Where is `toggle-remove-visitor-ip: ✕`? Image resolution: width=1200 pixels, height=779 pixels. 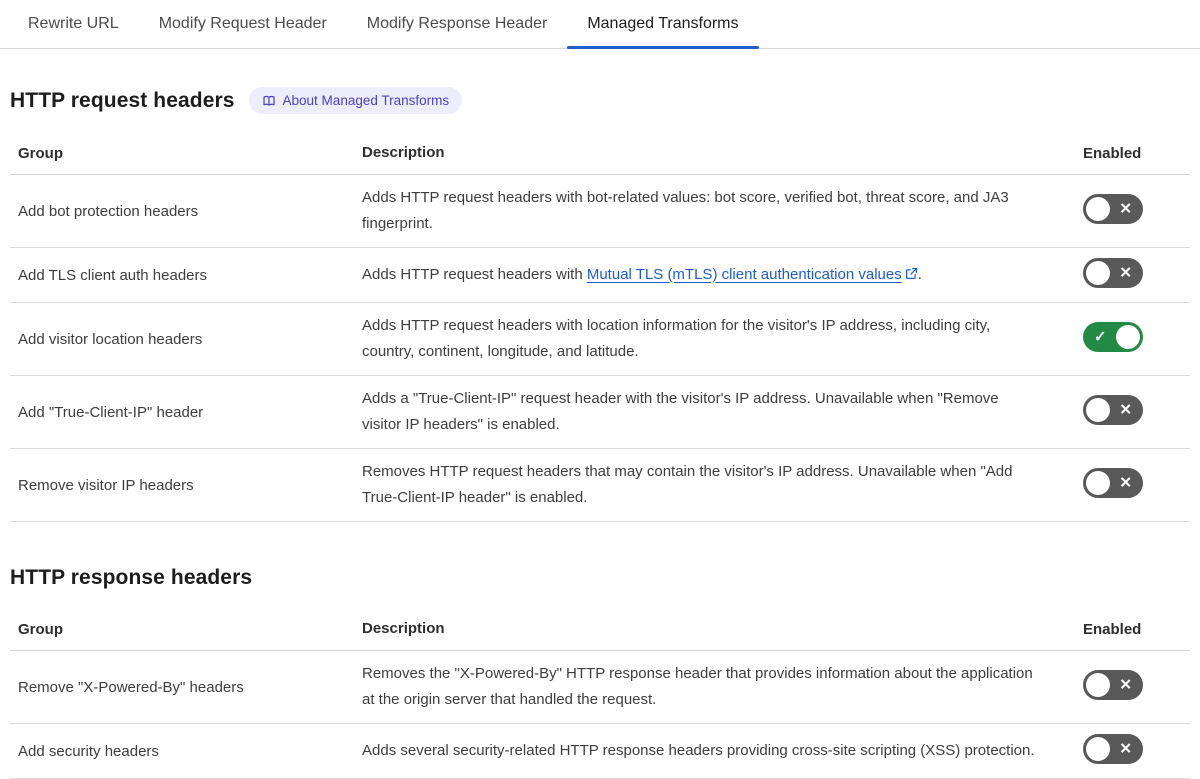 toggle-remove-visitor-ip: ✕ is located at coordinates (1113, 483).